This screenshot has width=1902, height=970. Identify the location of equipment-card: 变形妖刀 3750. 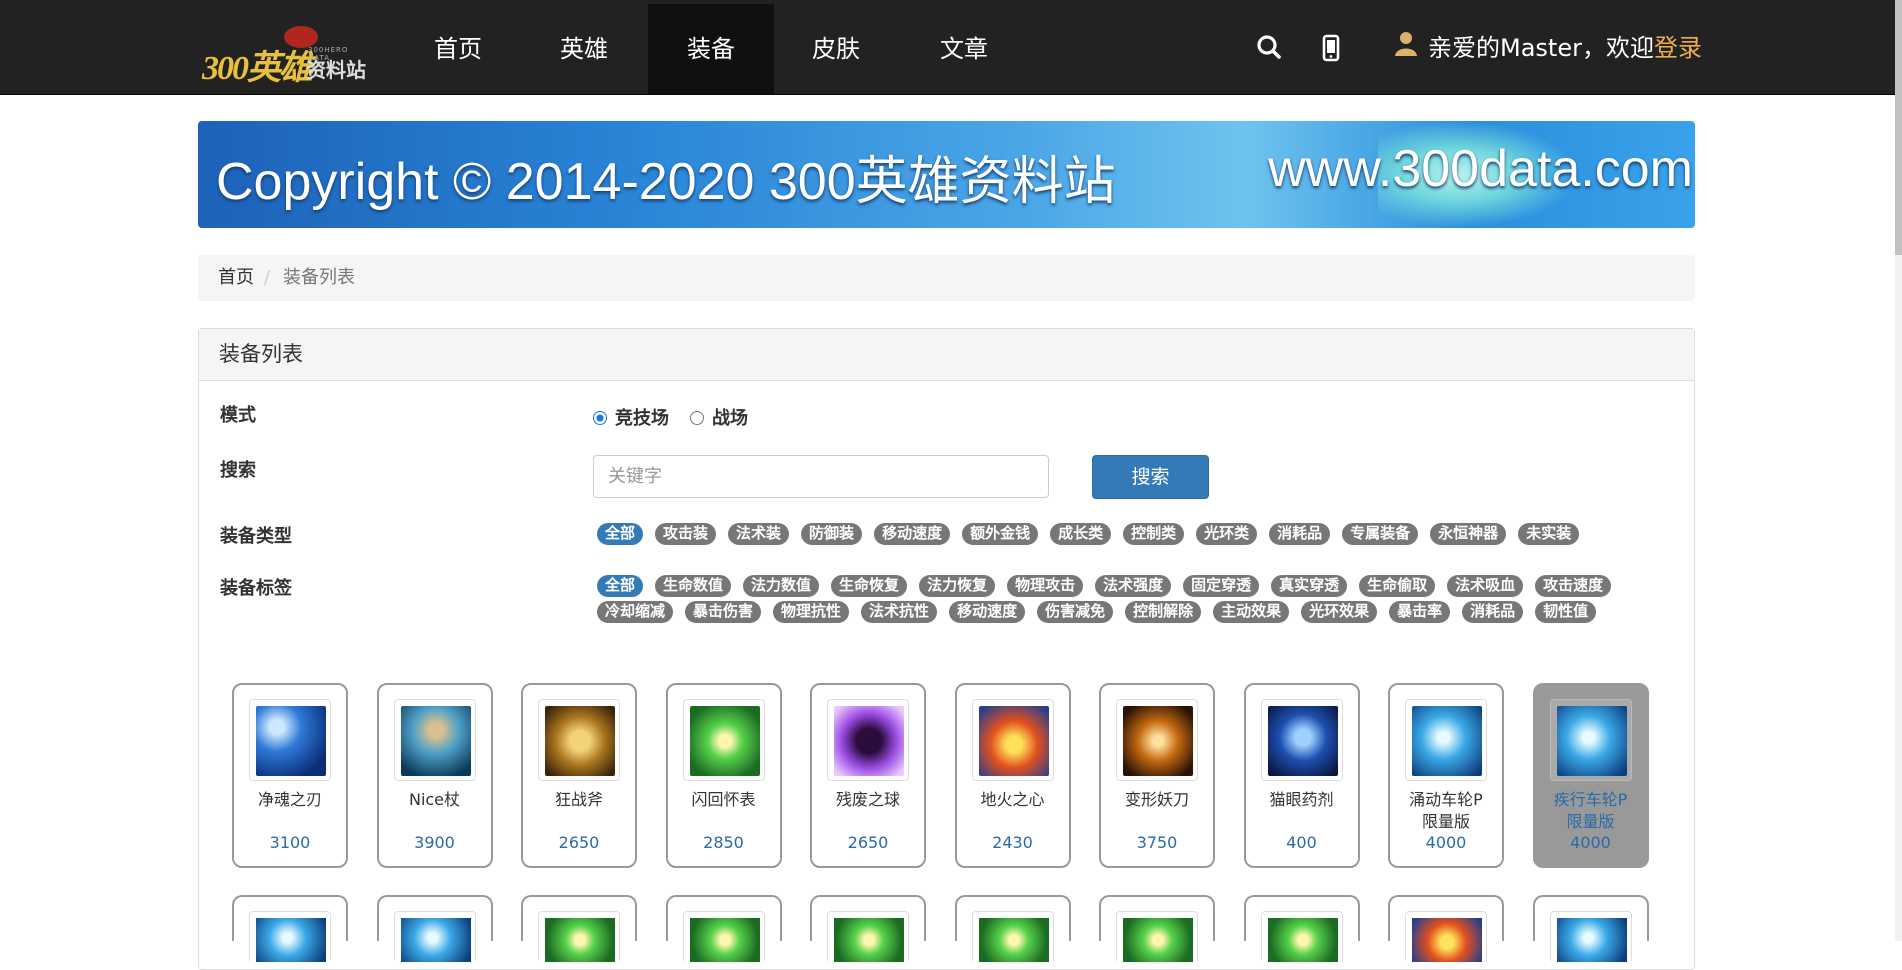
(1157, 775).